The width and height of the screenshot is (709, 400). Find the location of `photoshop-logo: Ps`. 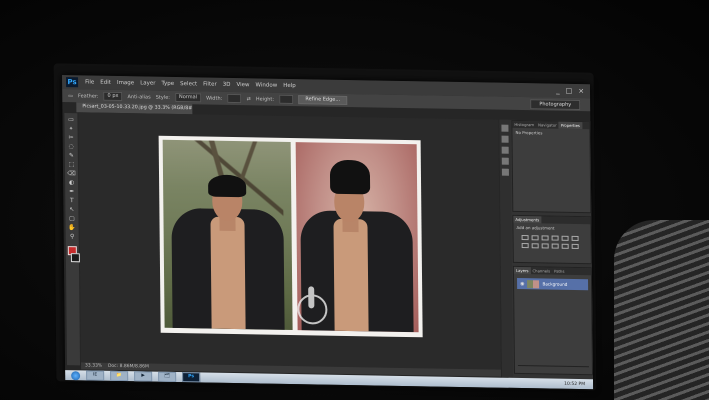

photoshop-logo: Ps is located at coordinates (72, 82).